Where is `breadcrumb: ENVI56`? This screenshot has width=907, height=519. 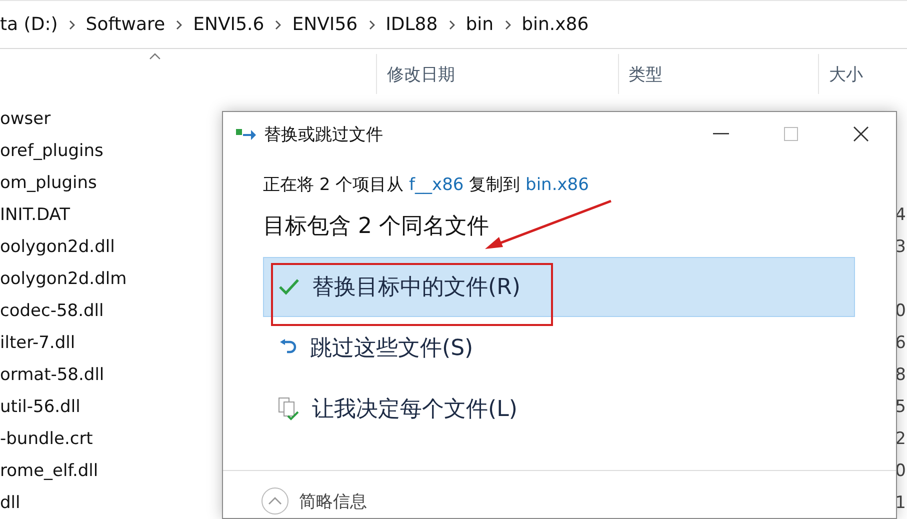
breadcrumb: ENVI56 is located at coordinates (325, 24).